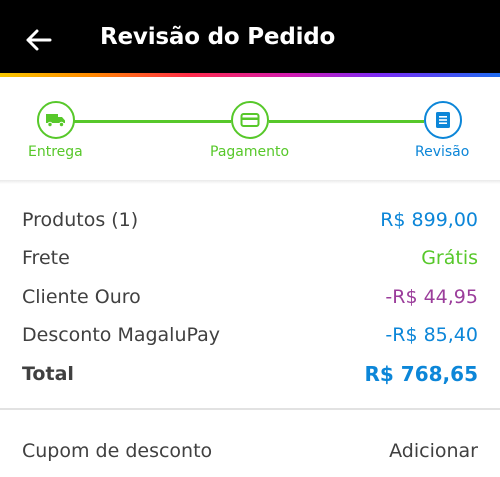 The image size is (500, 477). What do you see at coordinates (249, 152) in the screenshot?
I see `step-label-pagamento: Pagamento` at bounding box center [249, 152].